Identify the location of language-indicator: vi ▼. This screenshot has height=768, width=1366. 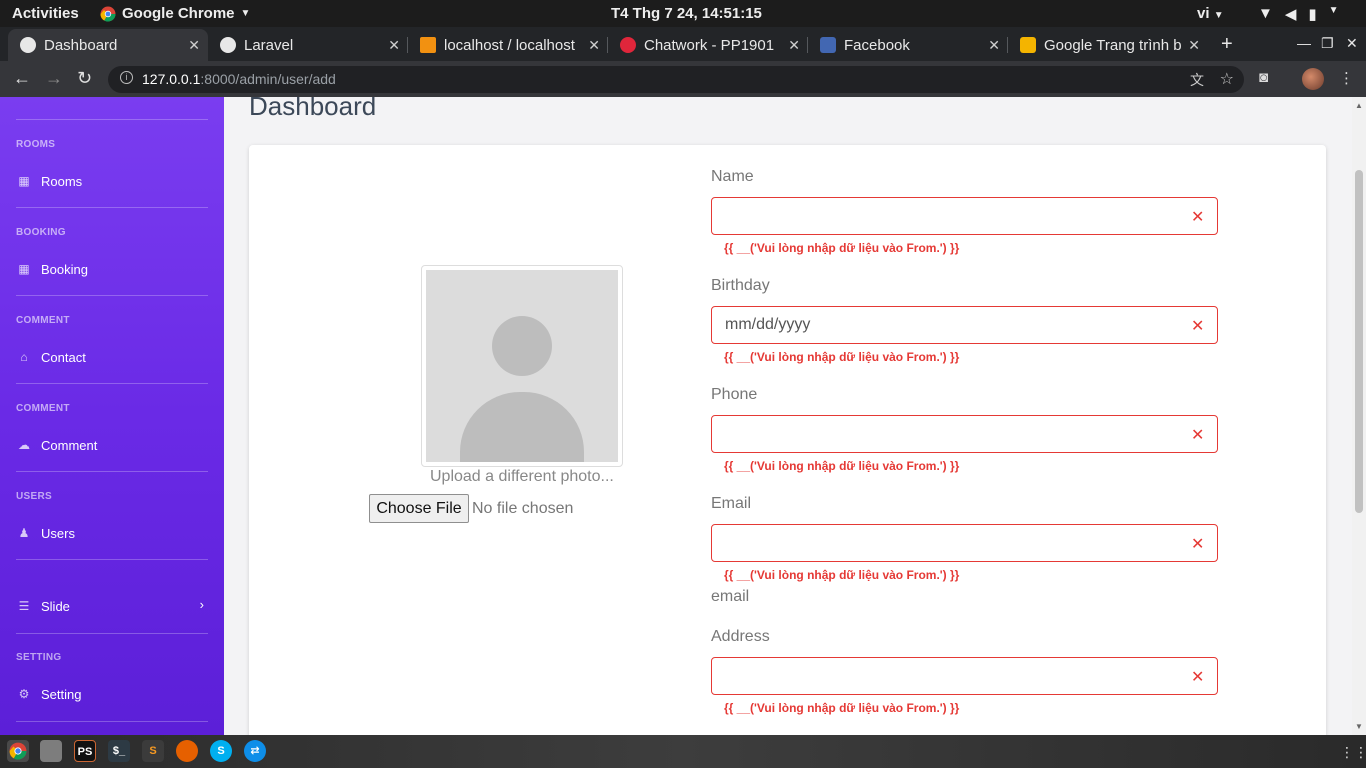
(1210, 13).